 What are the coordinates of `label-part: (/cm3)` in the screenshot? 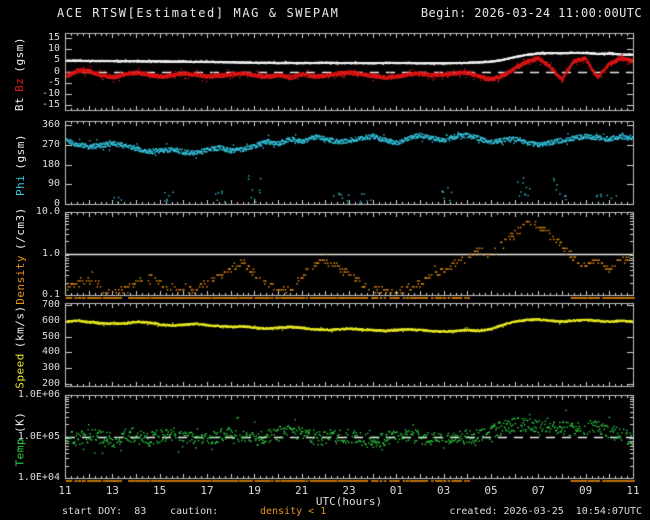 It's located at (20, 228).